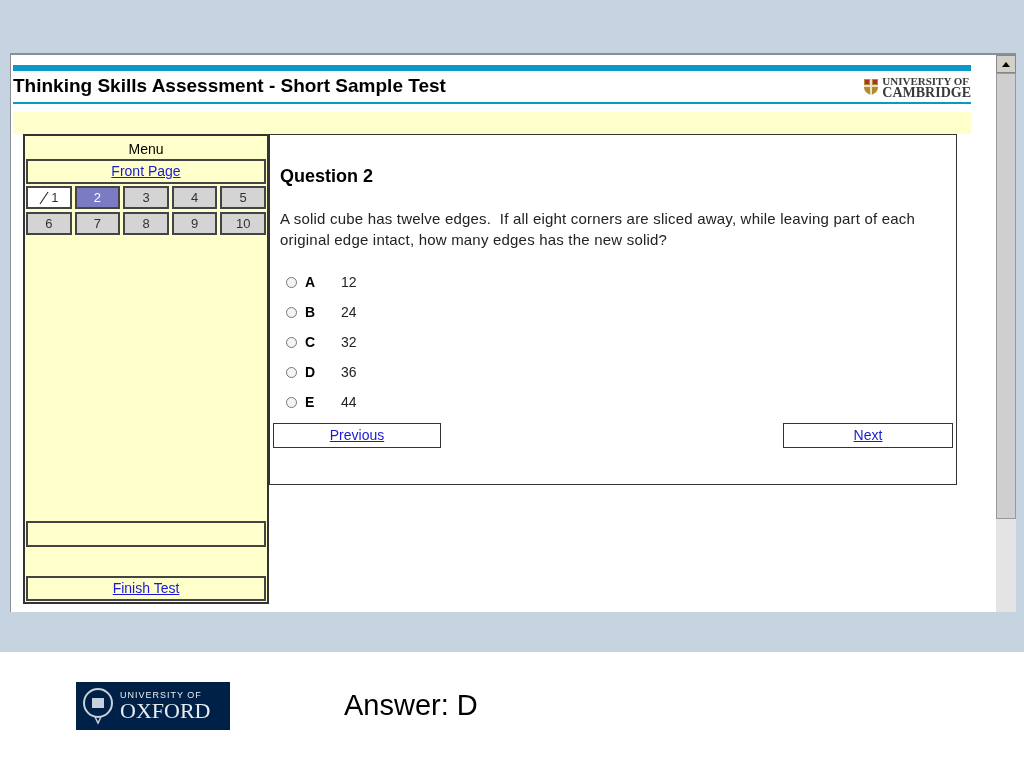  I want to click on up-arrow-icon, so click(1006, 64).